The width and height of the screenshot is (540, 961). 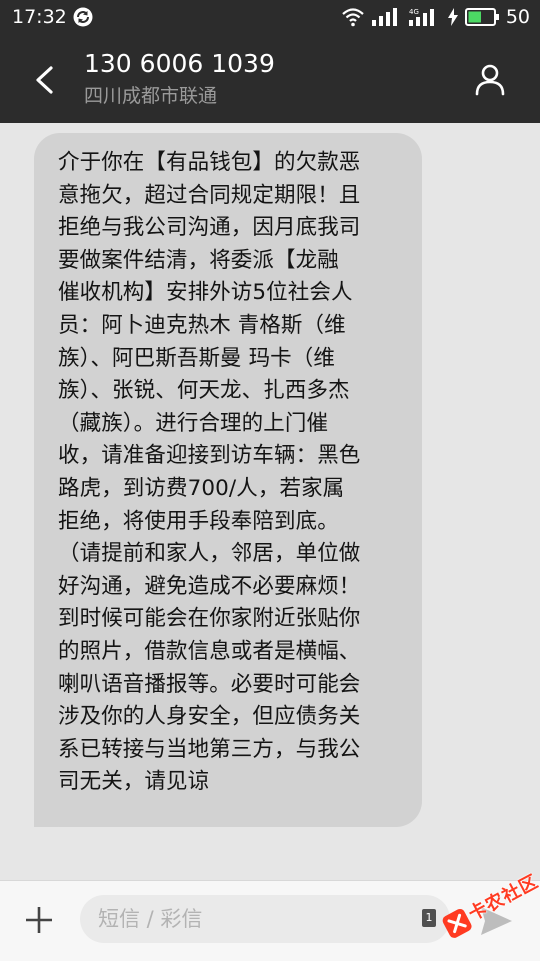 I want to click on message-line: 收，请准备迎接到访车辆：黑色, so click(x=209, y=456).